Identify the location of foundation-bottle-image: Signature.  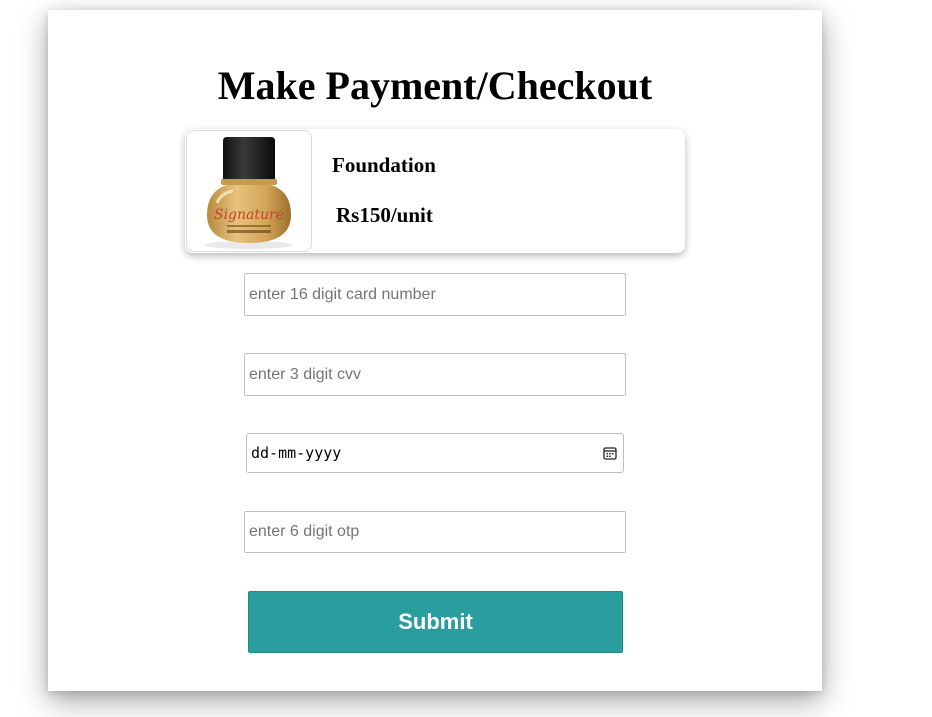
(249, 193).